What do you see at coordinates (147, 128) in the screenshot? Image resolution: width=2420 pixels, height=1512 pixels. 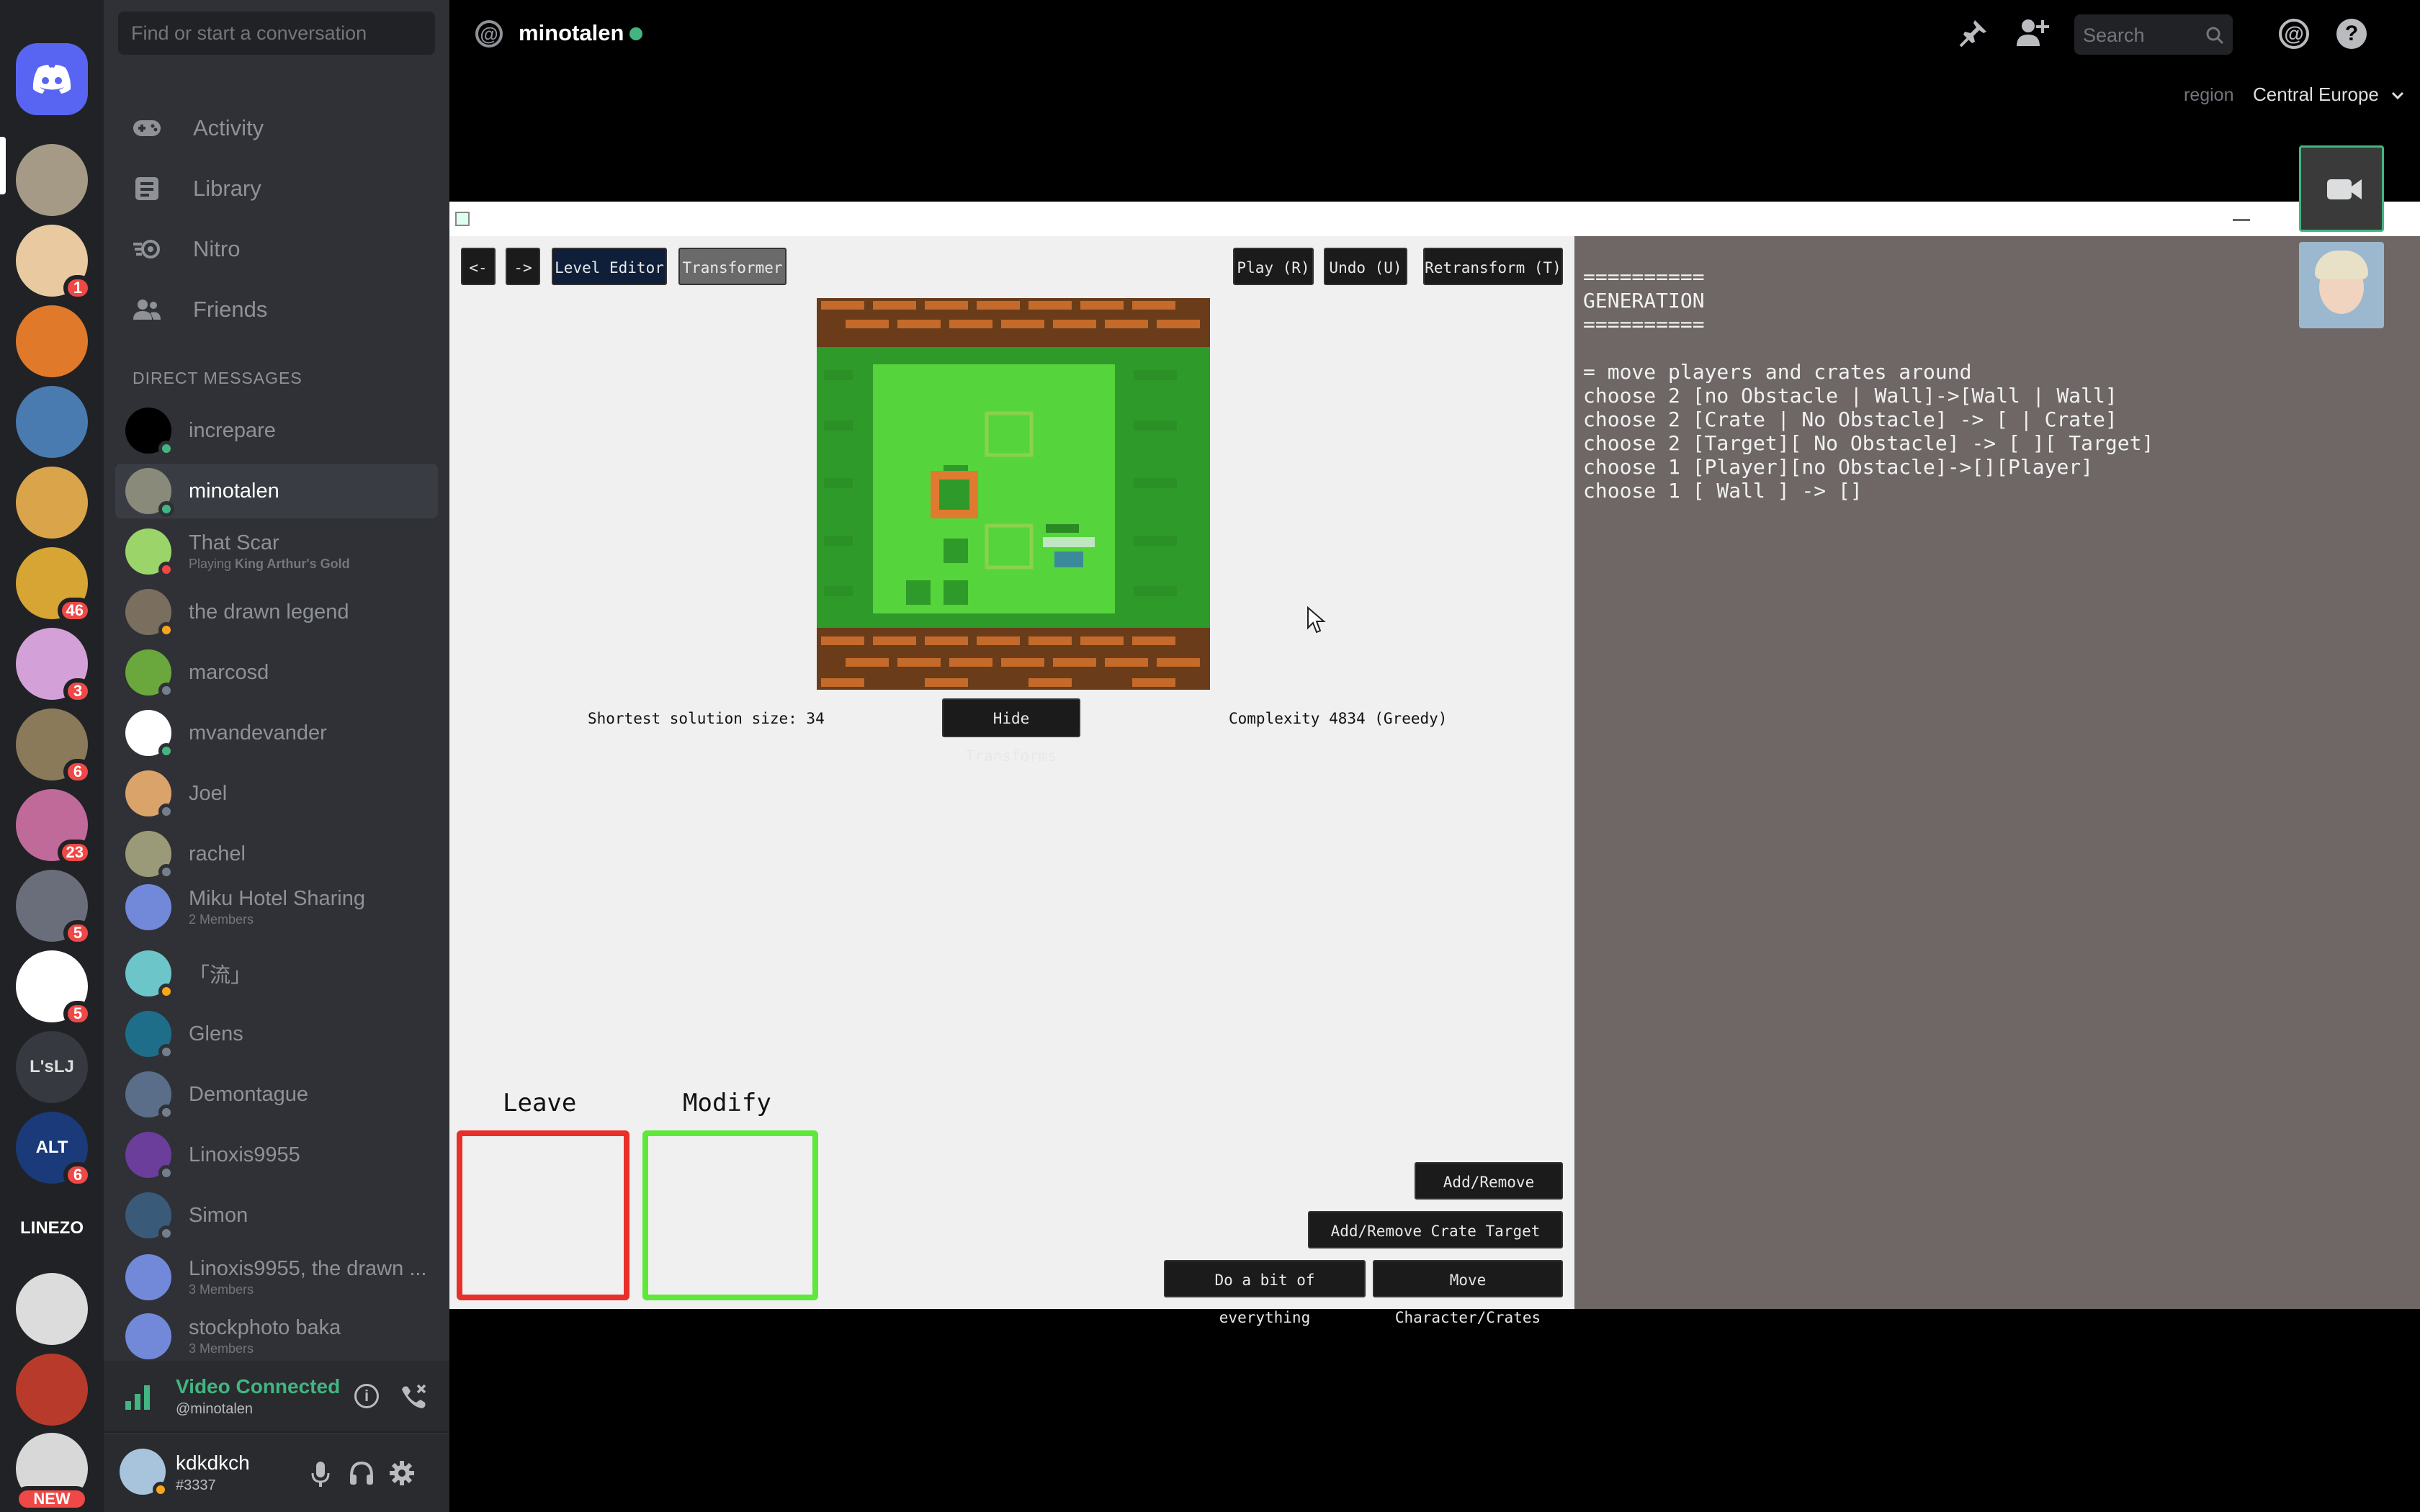 I see `gamepad-icon` at bounding box center [147, 128].